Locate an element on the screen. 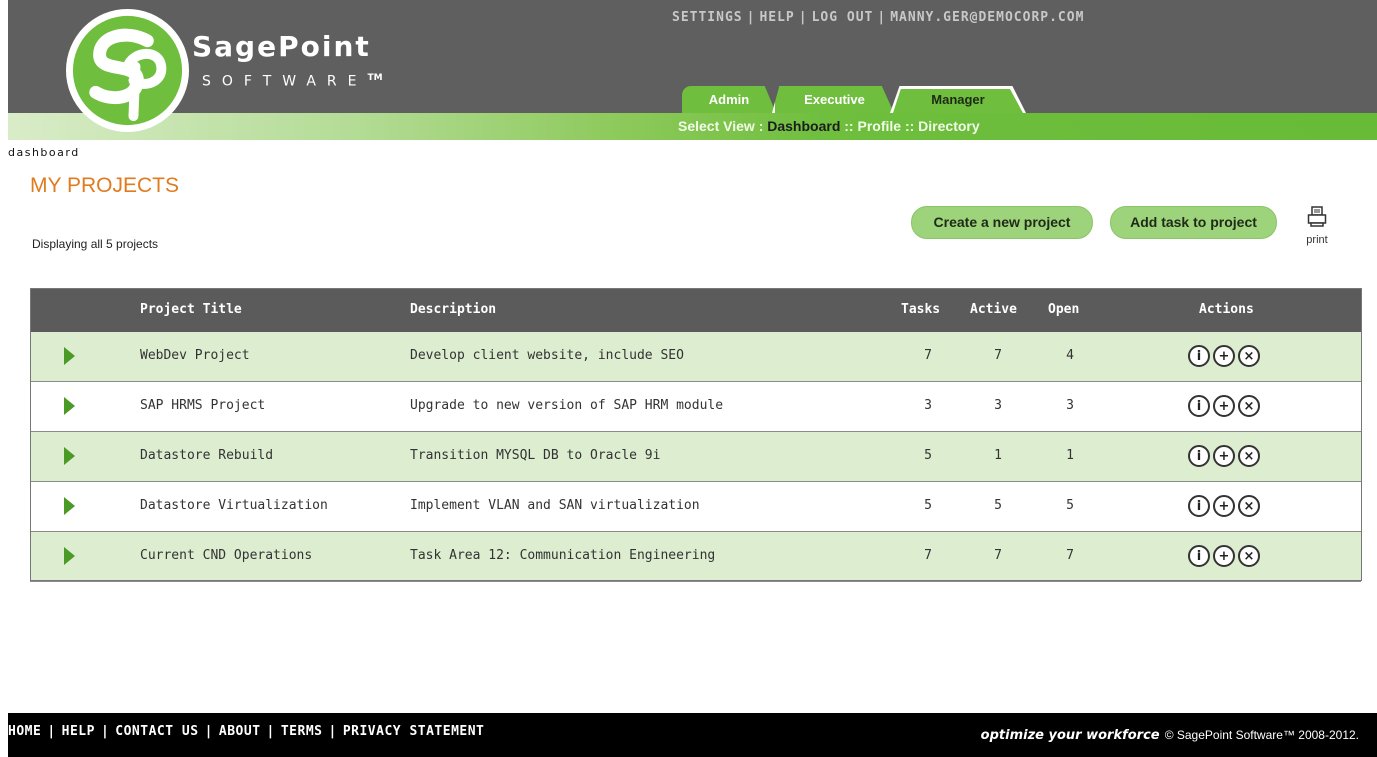  user-email-link: MANNY.GER@DEMOCORP.COM is located at coordinates (987, 17).